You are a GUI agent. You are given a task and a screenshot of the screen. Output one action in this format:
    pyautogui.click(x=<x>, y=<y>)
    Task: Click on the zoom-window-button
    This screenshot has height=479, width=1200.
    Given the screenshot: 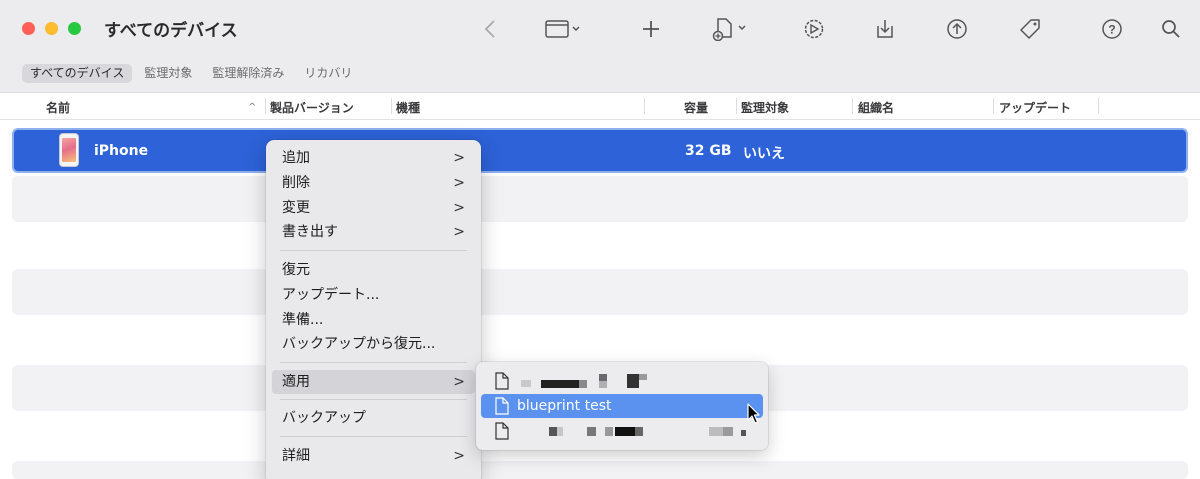 What is the action you would take?
    pyautogui.click(x=74, y=28)
    